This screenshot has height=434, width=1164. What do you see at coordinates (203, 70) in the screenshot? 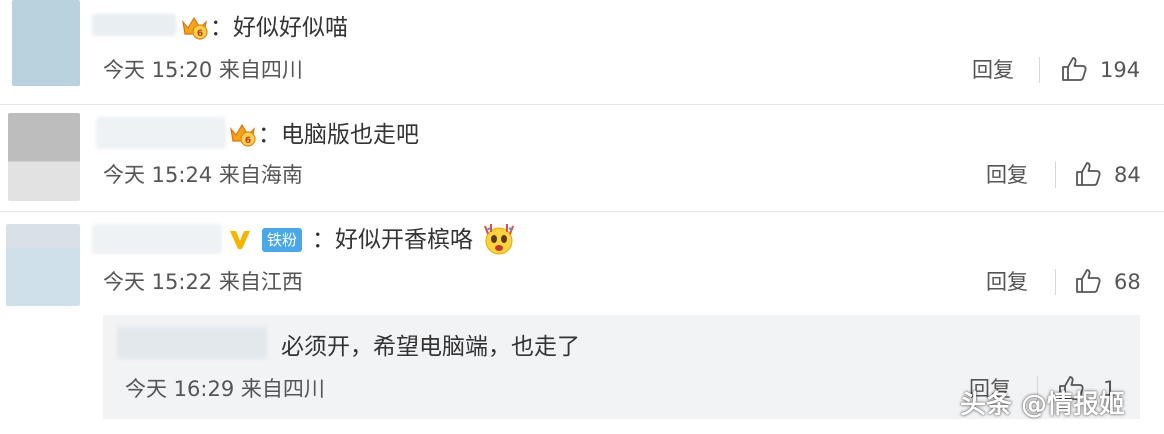
I see `comment-meta: 今天 15:20 来自四川` at bounding box center [203, 70].